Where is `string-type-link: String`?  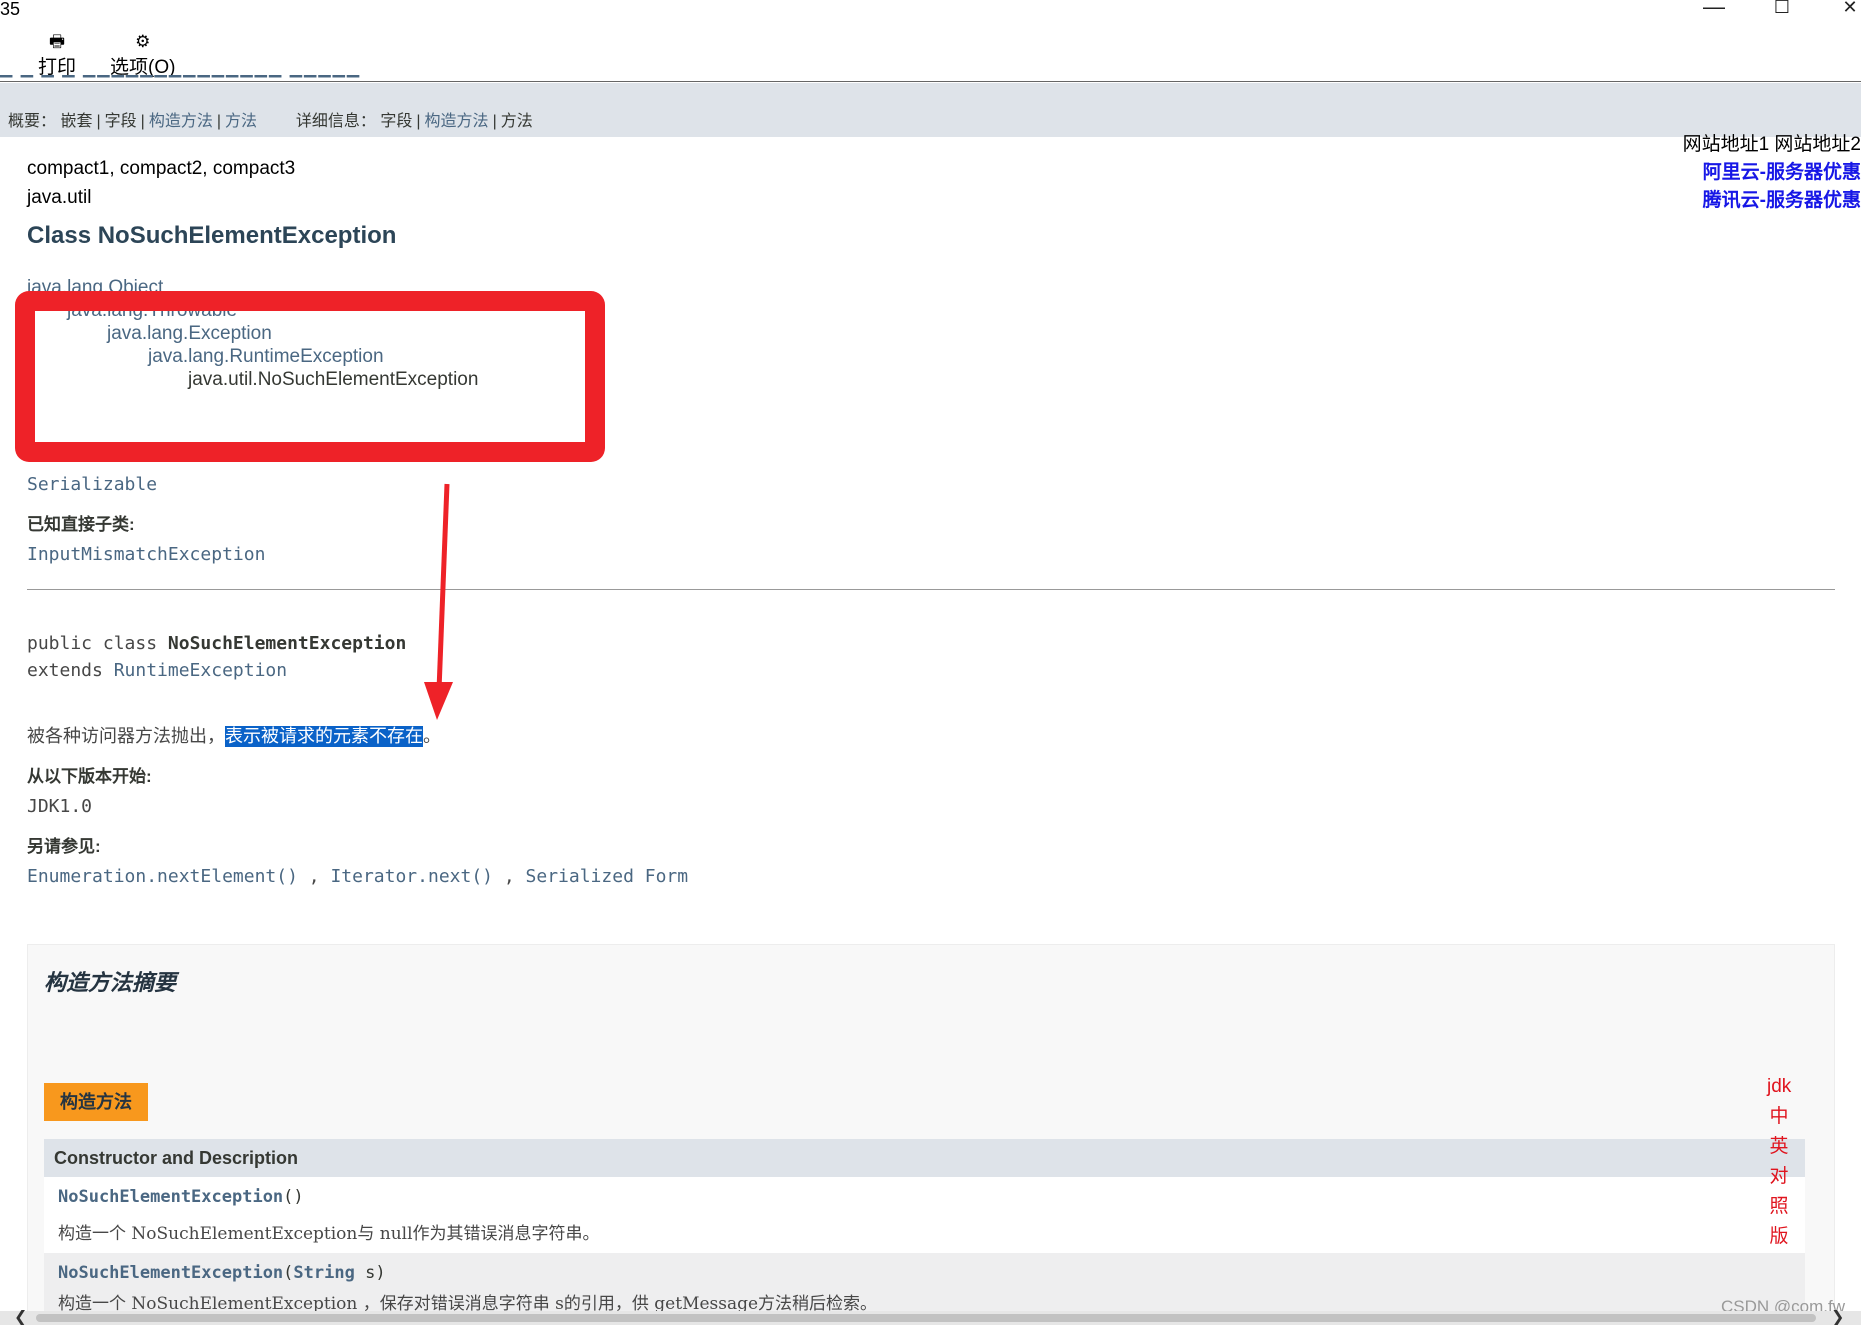
string-type-link: String is located at coordinates (323, 1273).